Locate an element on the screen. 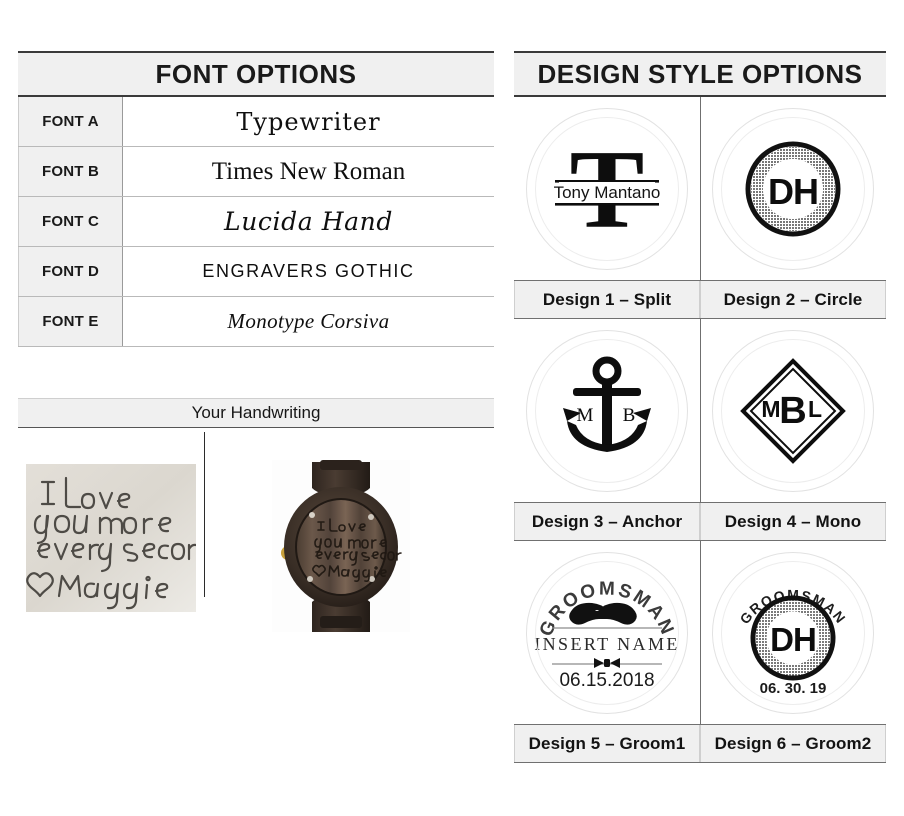 This screenshot has height=816, width=904. table-row: FONT C Lucida Hand is located at coordinates (256, 221).